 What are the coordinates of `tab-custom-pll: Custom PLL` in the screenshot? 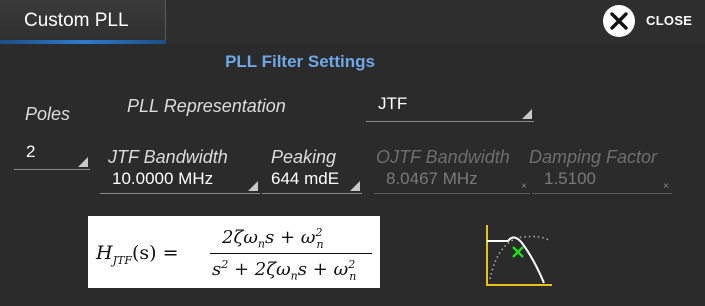 It's located at (83, 22).